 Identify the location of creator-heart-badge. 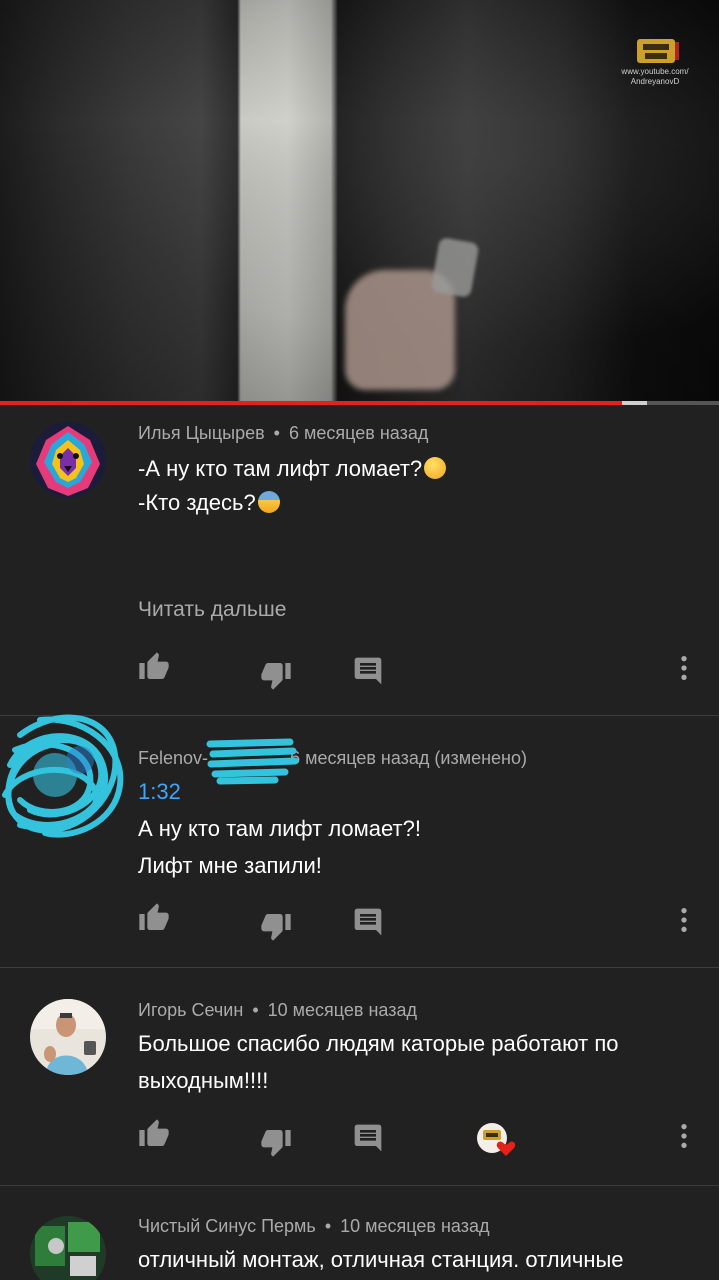
(496, 1140).